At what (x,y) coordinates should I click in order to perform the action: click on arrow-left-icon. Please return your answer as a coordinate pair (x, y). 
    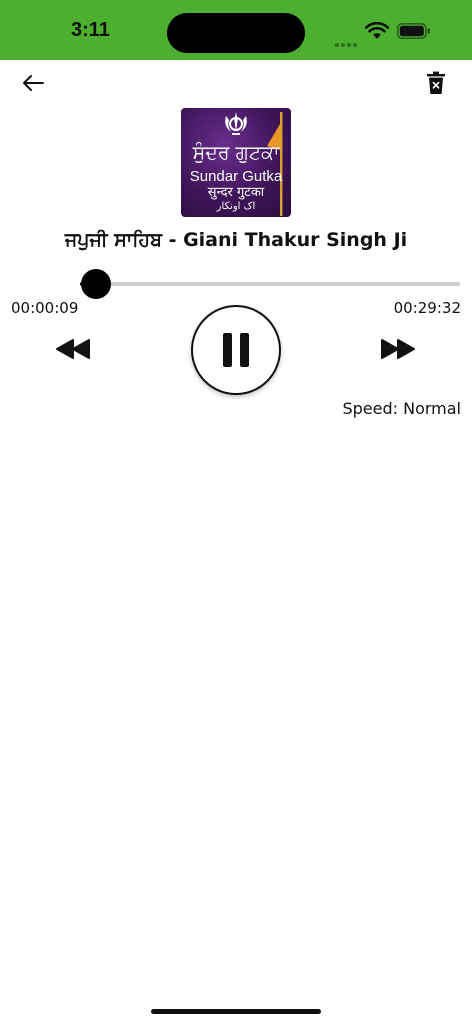
    Looking at the image, I should click on (33, 83).